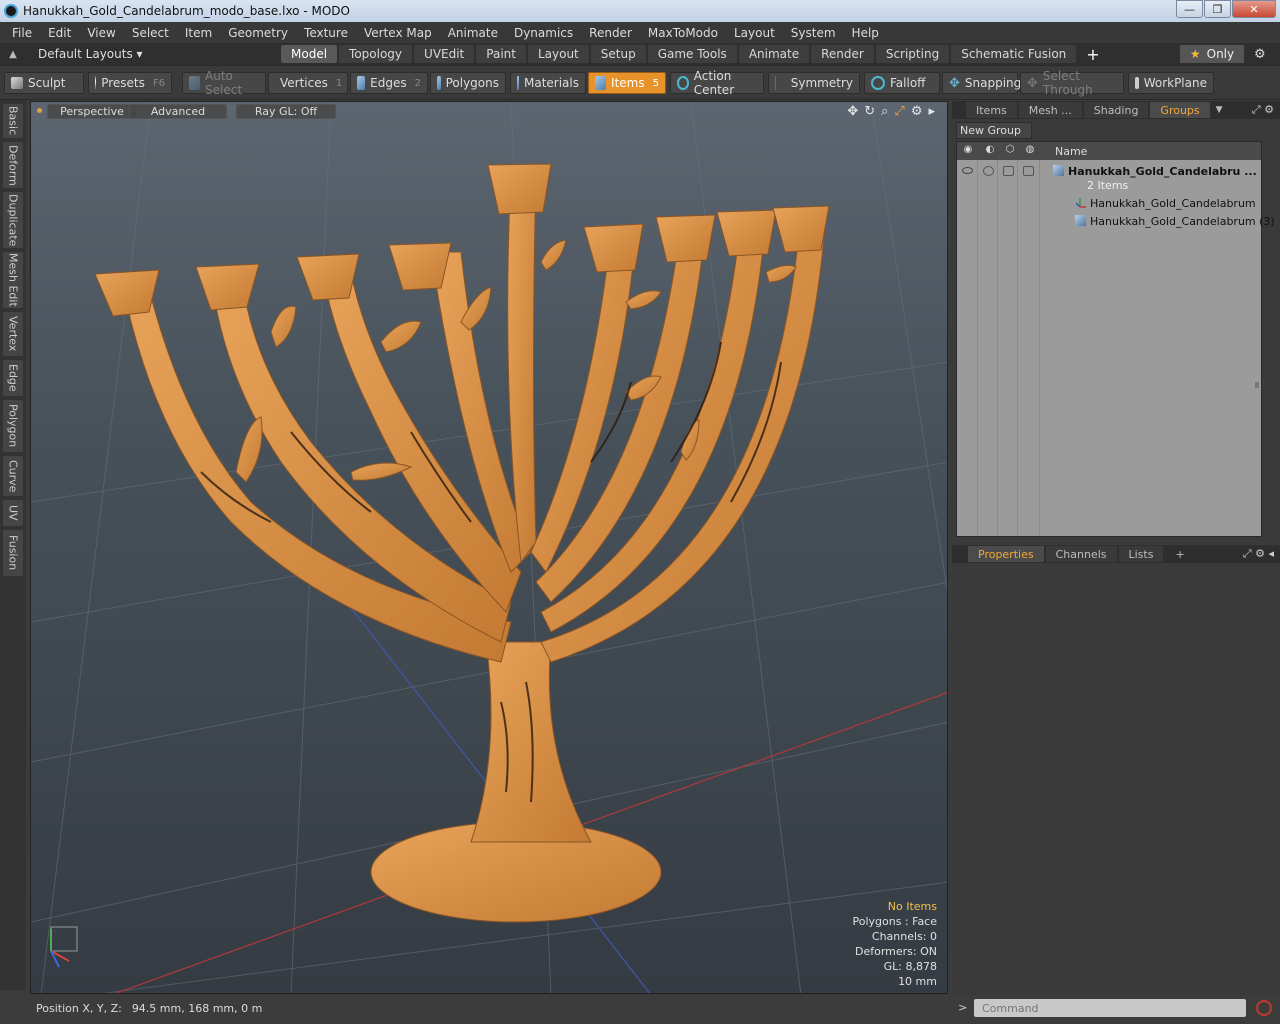 This screenshot has height=1024, width=1280. I want to click on panel-popout-icon: ⤢ ⚙, so click(1263, 110).